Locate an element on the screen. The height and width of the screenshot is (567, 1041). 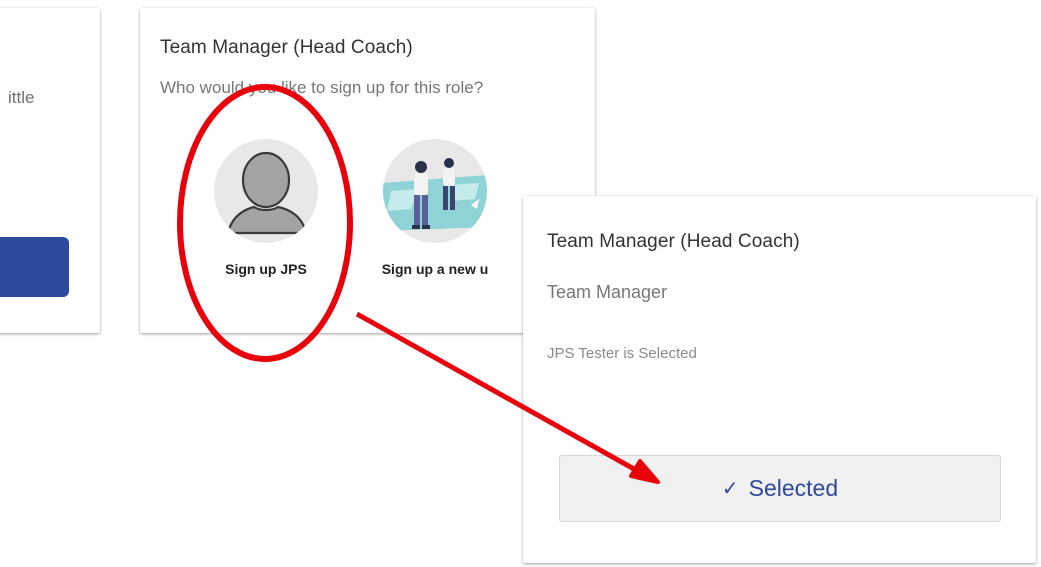
selection-status: JPS Tester is Selected is located at coordinates (622, 353).